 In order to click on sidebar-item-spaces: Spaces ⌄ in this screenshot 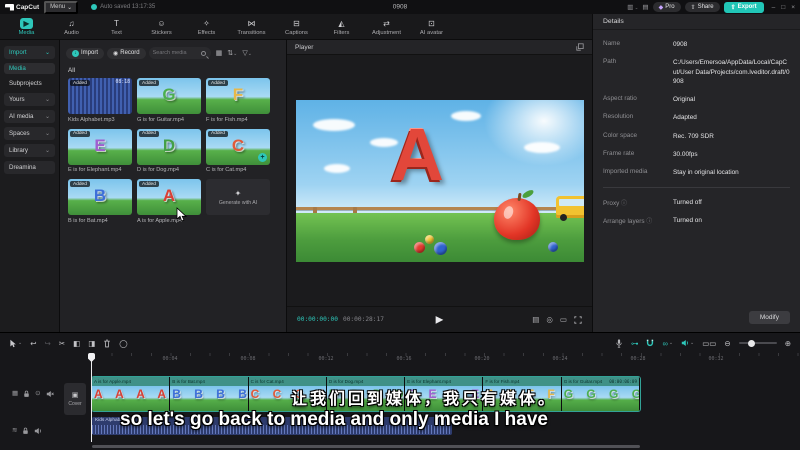, I will do `click(29, 133)`.